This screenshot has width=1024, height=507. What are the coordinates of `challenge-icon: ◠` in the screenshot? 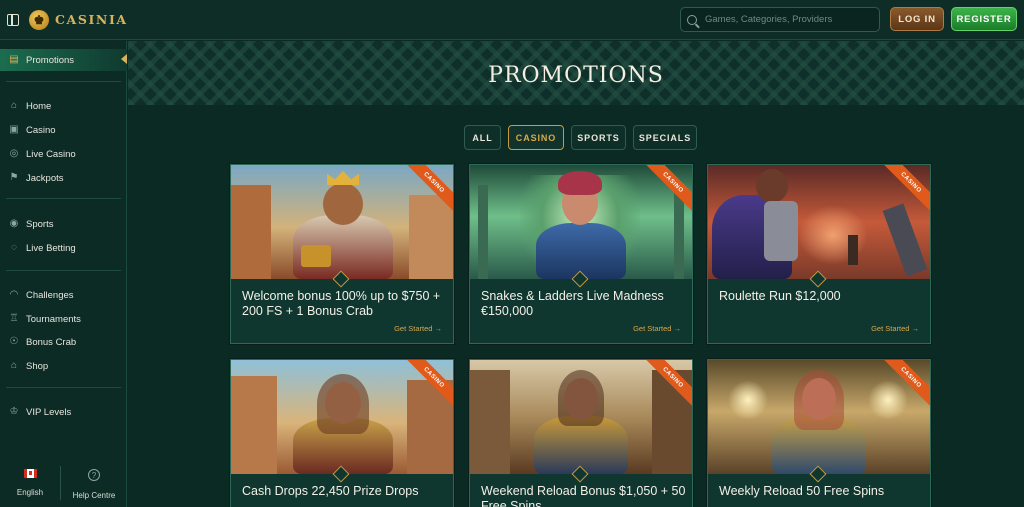 It's located at (14, 294).